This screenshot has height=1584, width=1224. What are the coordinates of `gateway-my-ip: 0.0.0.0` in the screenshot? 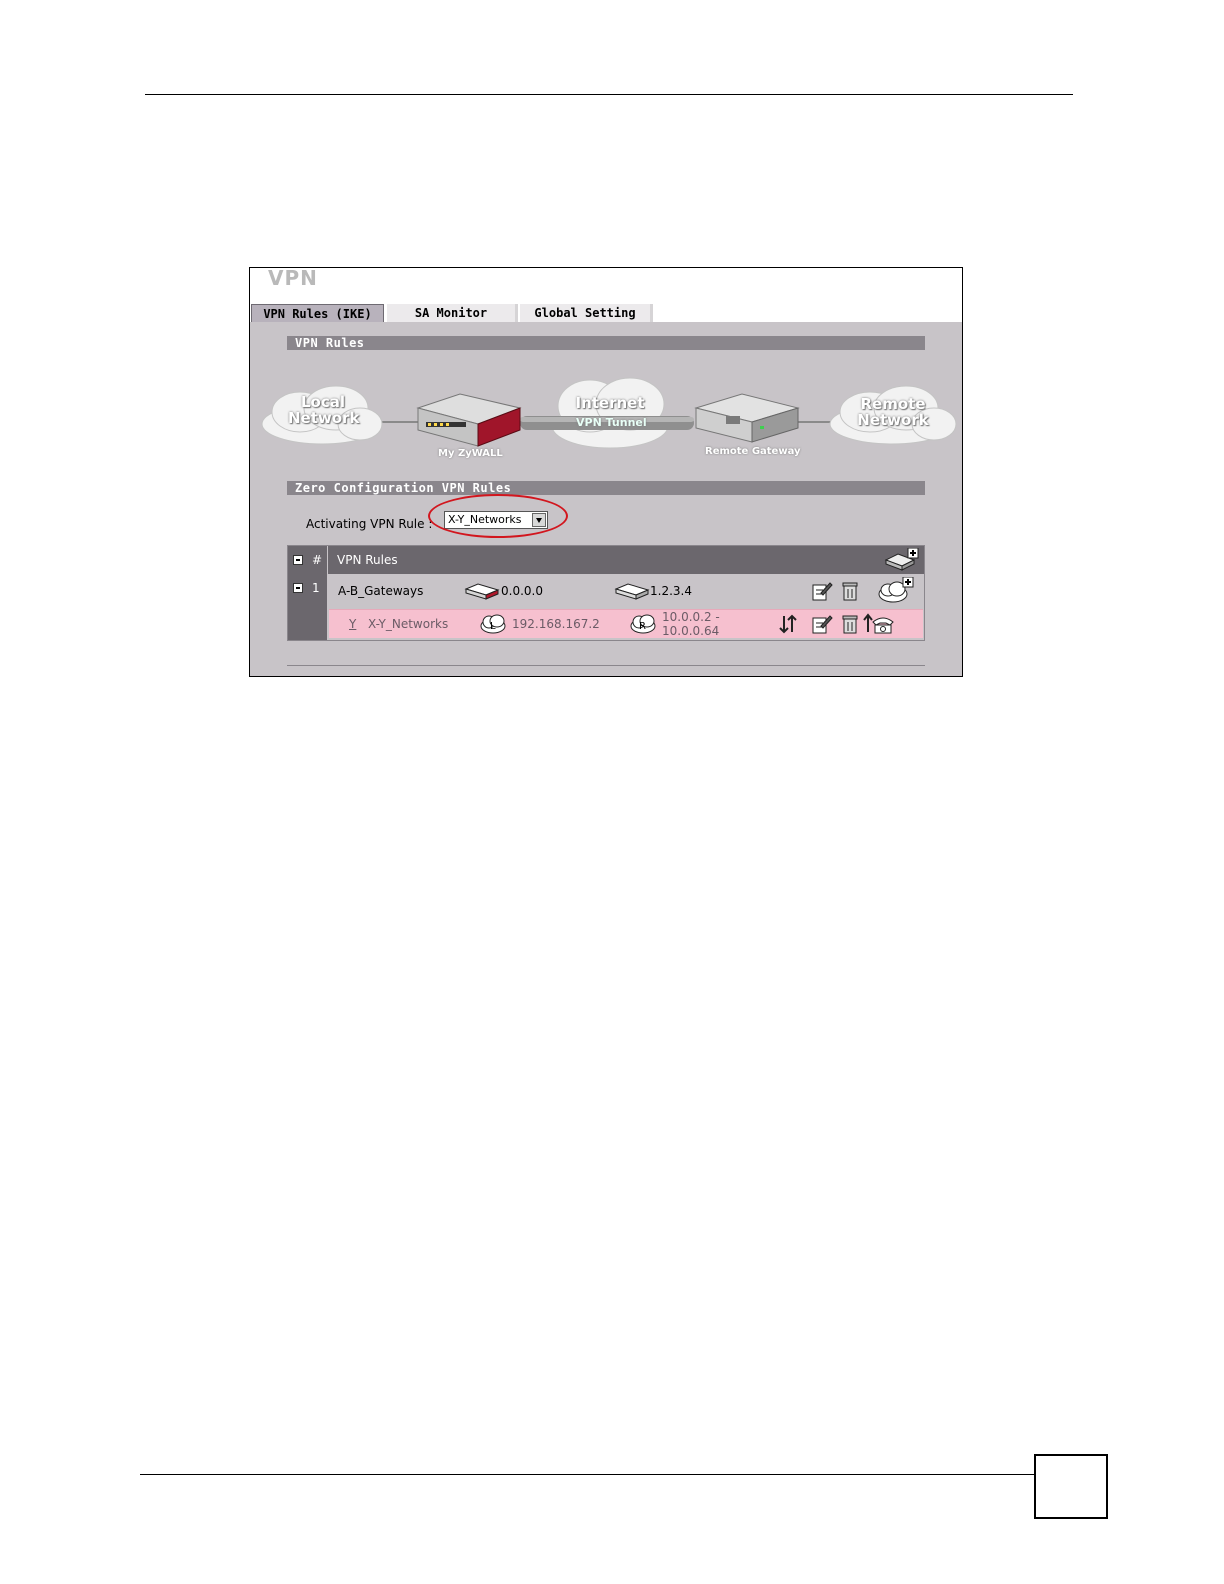 It's located at (522, 591).